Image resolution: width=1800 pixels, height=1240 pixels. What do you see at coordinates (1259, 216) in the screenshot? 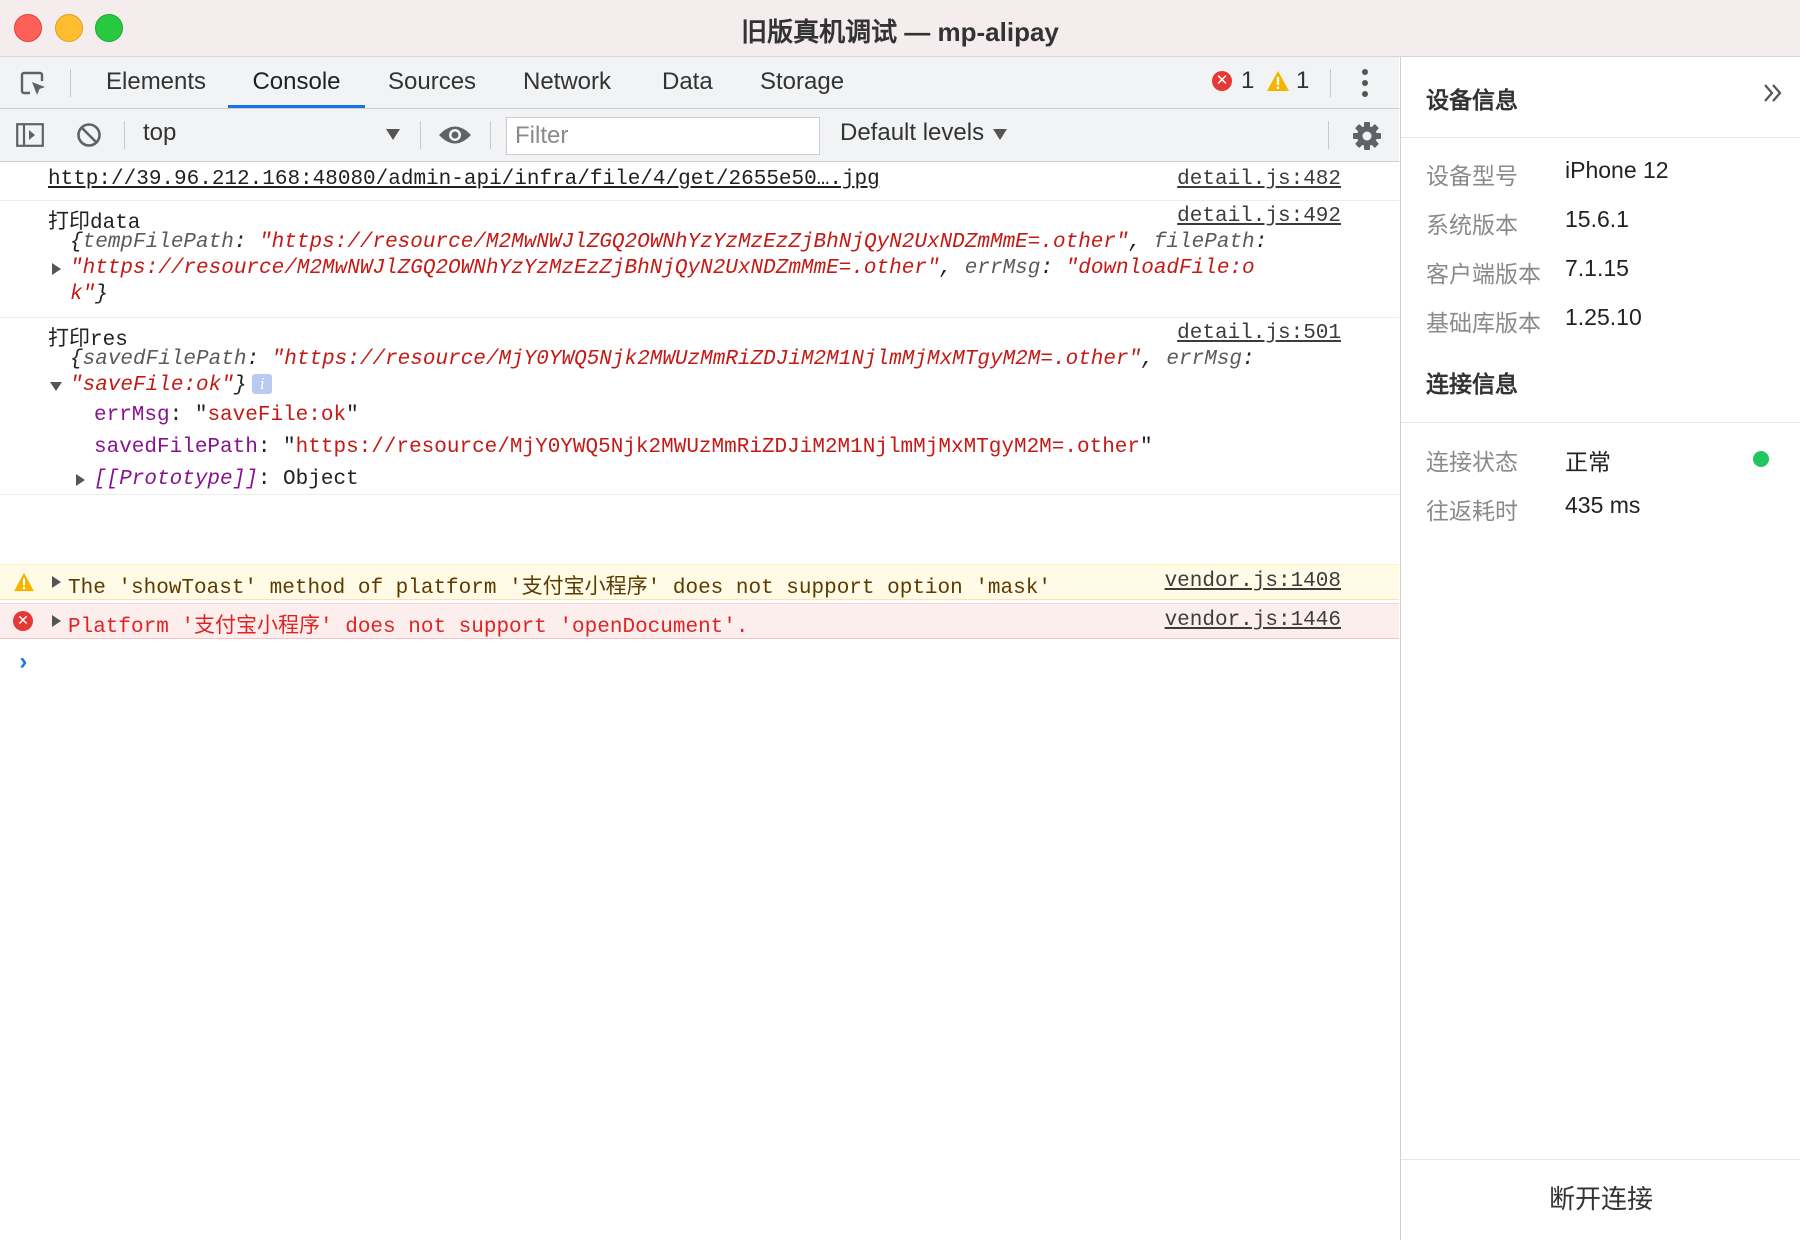
I see `source-link: detail.js:492` at bounding box center [1259, 216].